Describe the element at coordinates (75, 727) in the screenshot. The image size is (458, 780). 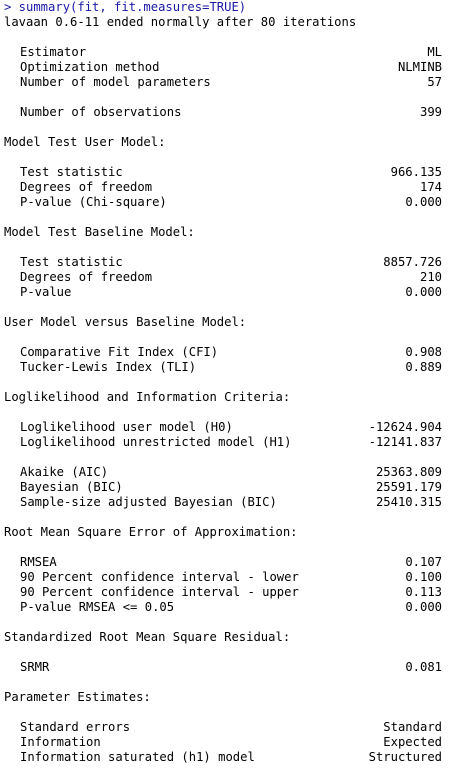
I see `stat-label: Standard errors` at that location.